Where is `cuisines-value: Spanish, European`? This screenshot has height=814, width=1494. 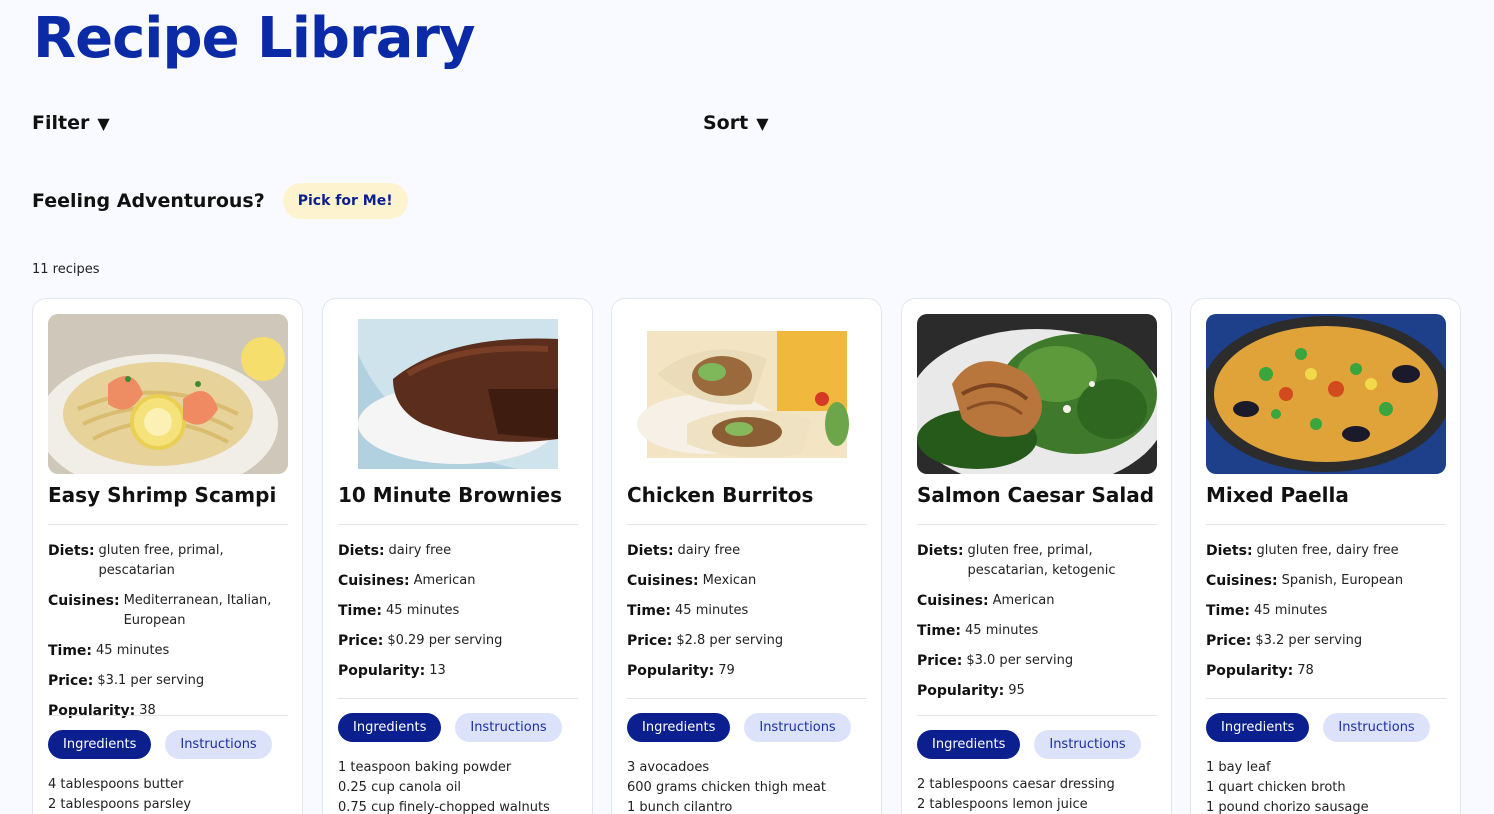
cuisines-value: Spanish, European is located at coordinates (1342, 580).